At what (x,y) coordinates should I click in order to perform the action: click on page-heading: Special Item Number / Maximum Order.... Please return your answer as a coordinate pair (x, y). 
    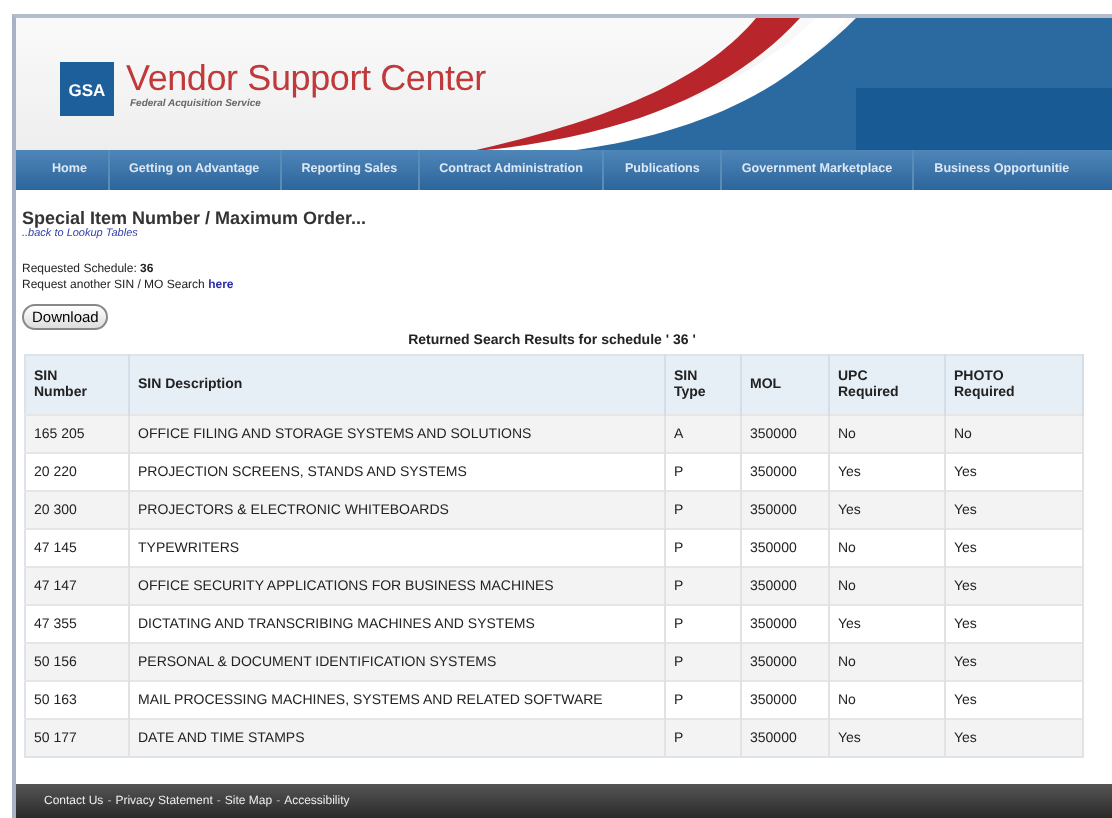
    Looking at the image, I should click on (195, 218).